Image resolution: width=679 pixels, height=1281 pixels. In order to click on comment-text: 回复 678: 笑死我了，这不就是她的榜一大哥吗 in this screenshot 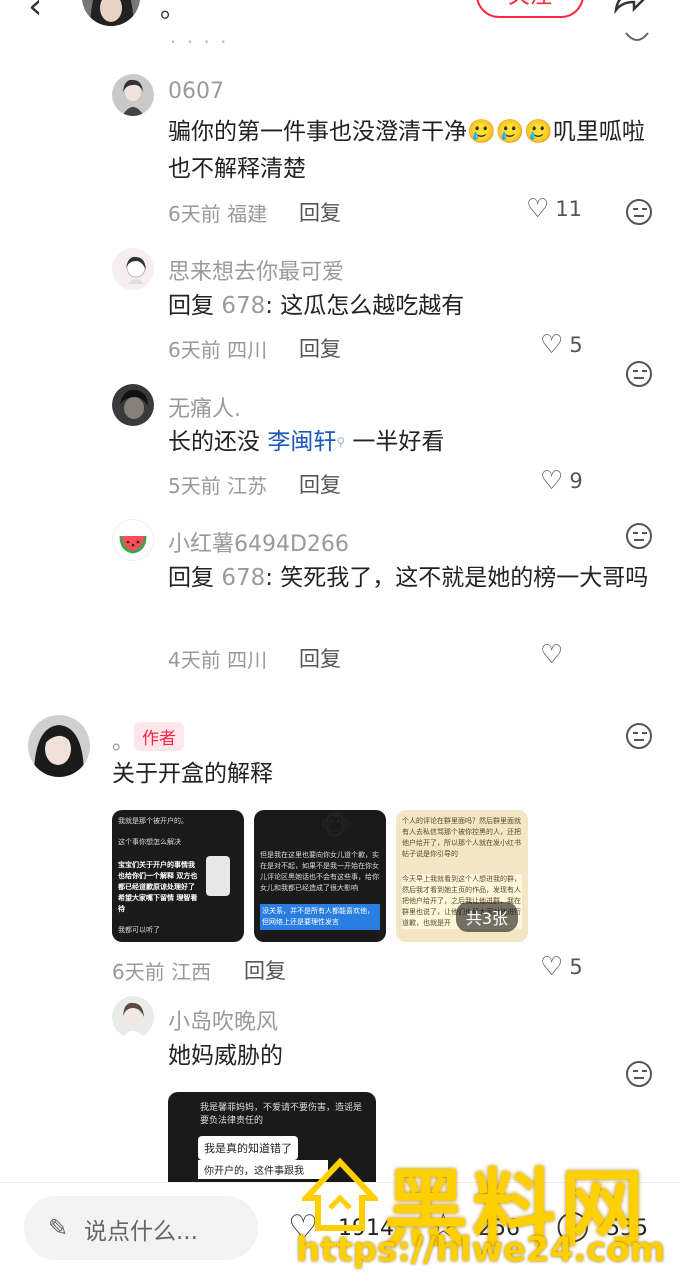, I will do `click(413, 578)`.